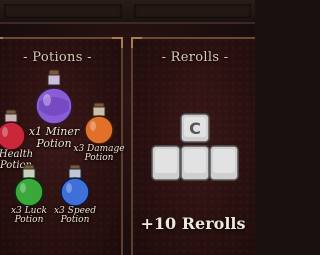 Image resolution: width=320 pixels, height=255 pixels. What do you see at coordinates (127, 12) in the screenshot?
I see `top-frame-bar` at bounding box center [127, 12].